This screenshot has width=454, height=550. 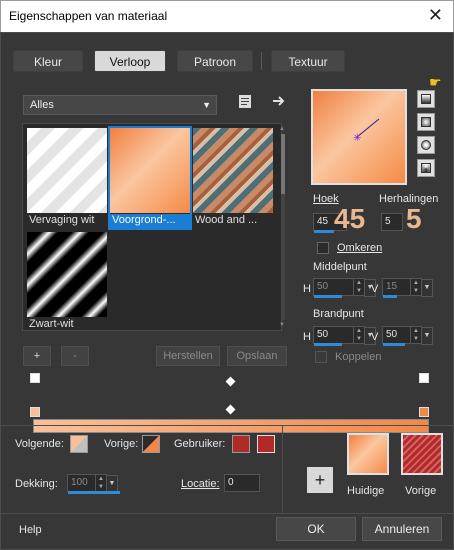 I want to click on radial-style-icon, so click(x=426, y=168).